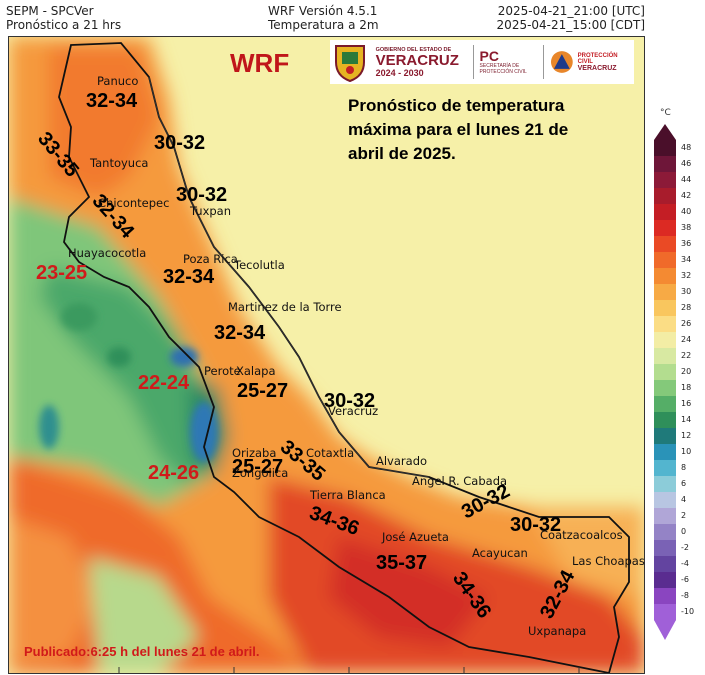  Describe the element at coordinates (210, 259) in the screenshot. I see `city-label: Poza Rica` at that location.